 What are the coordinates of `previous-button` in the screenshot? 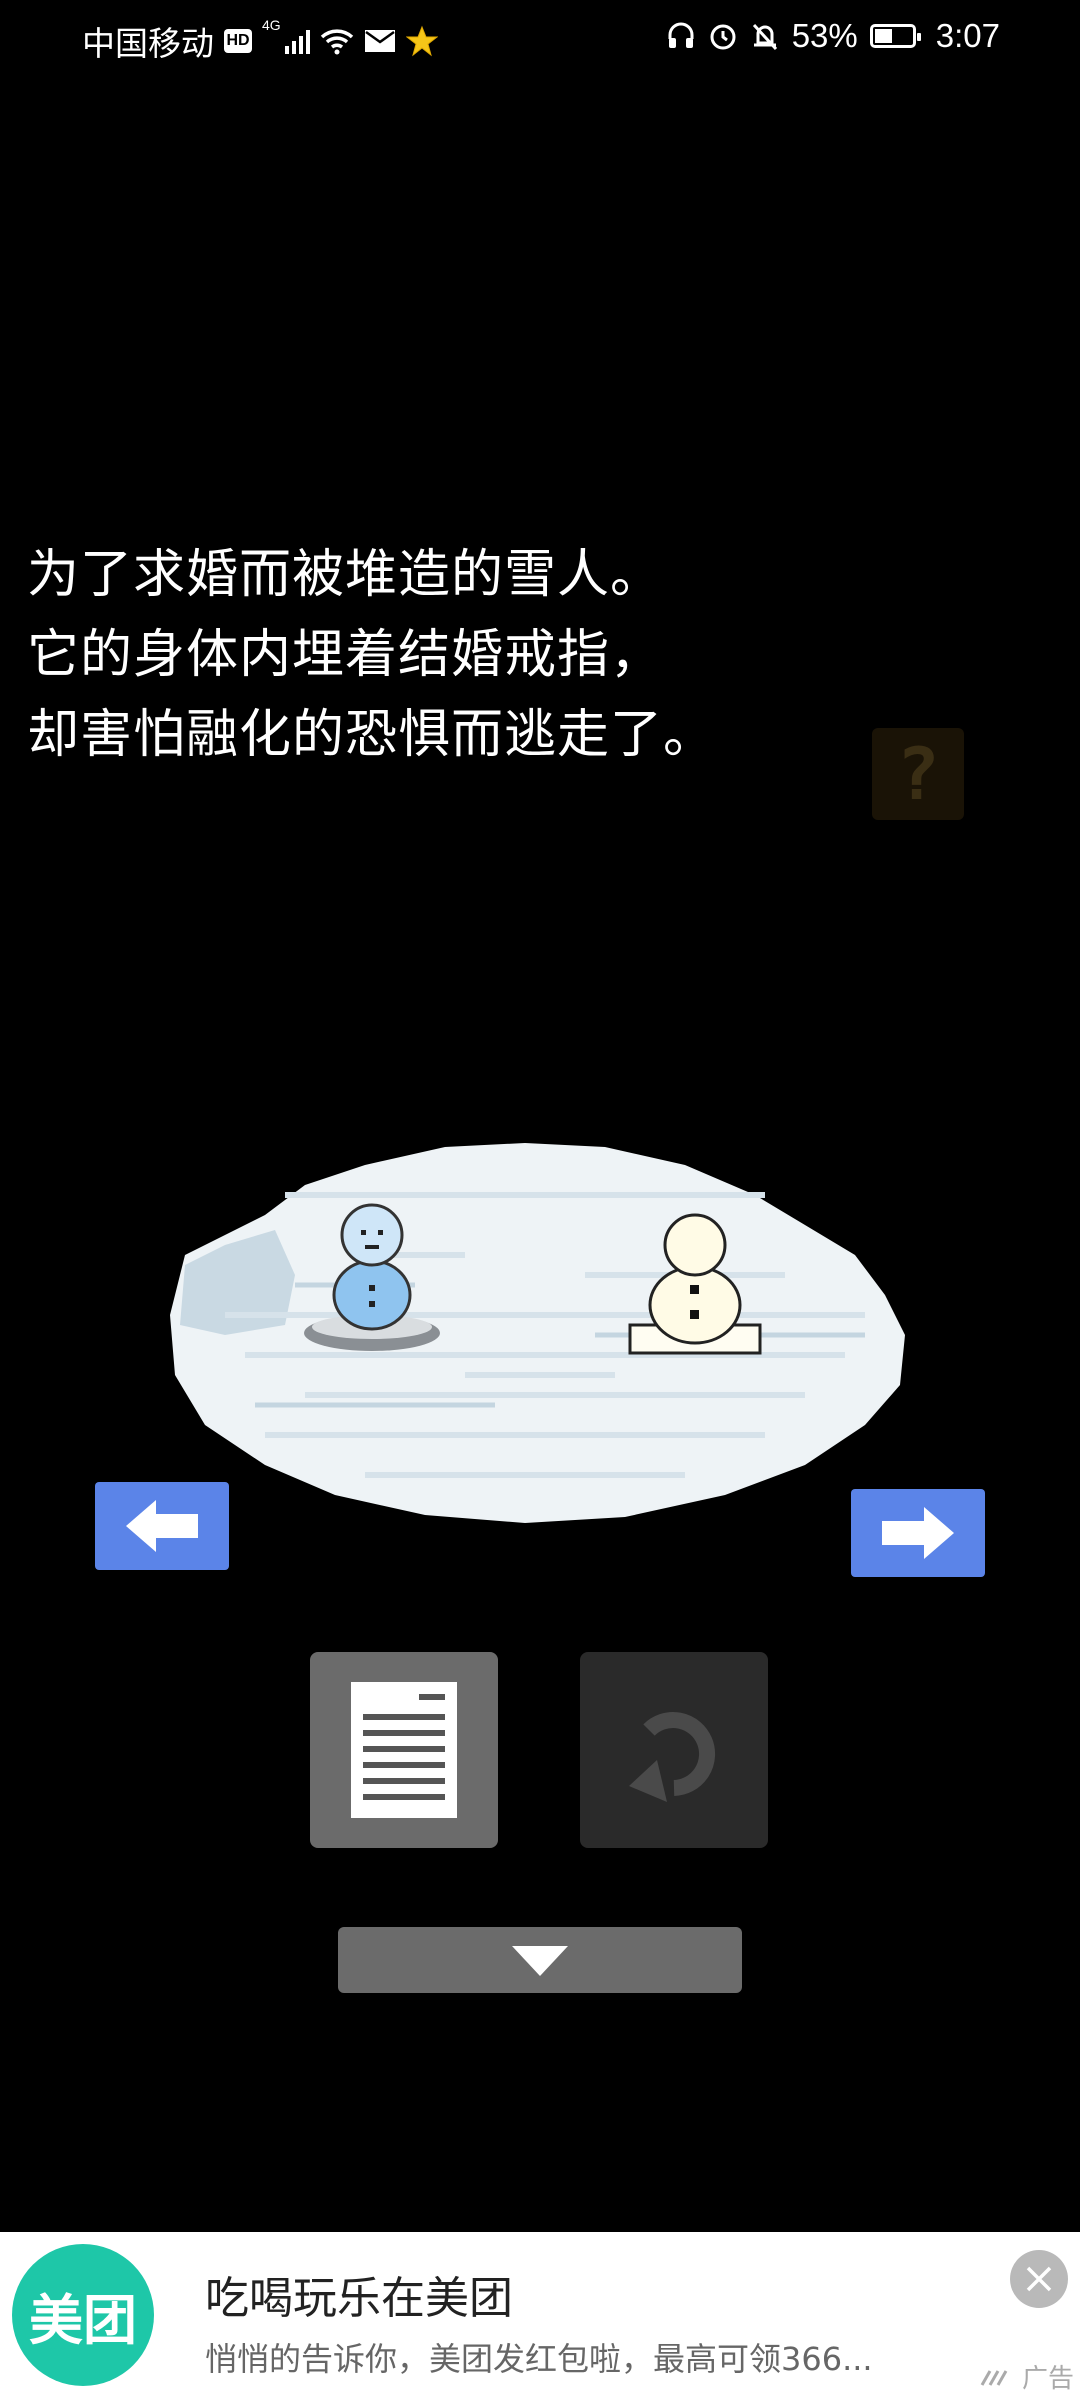 It's located at (162, 1526).